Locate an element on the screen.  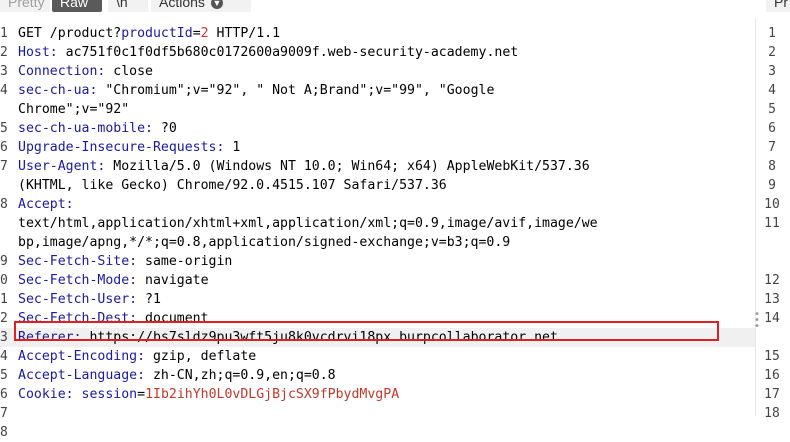
param-value: 2 is located at coordinates (204, 33).